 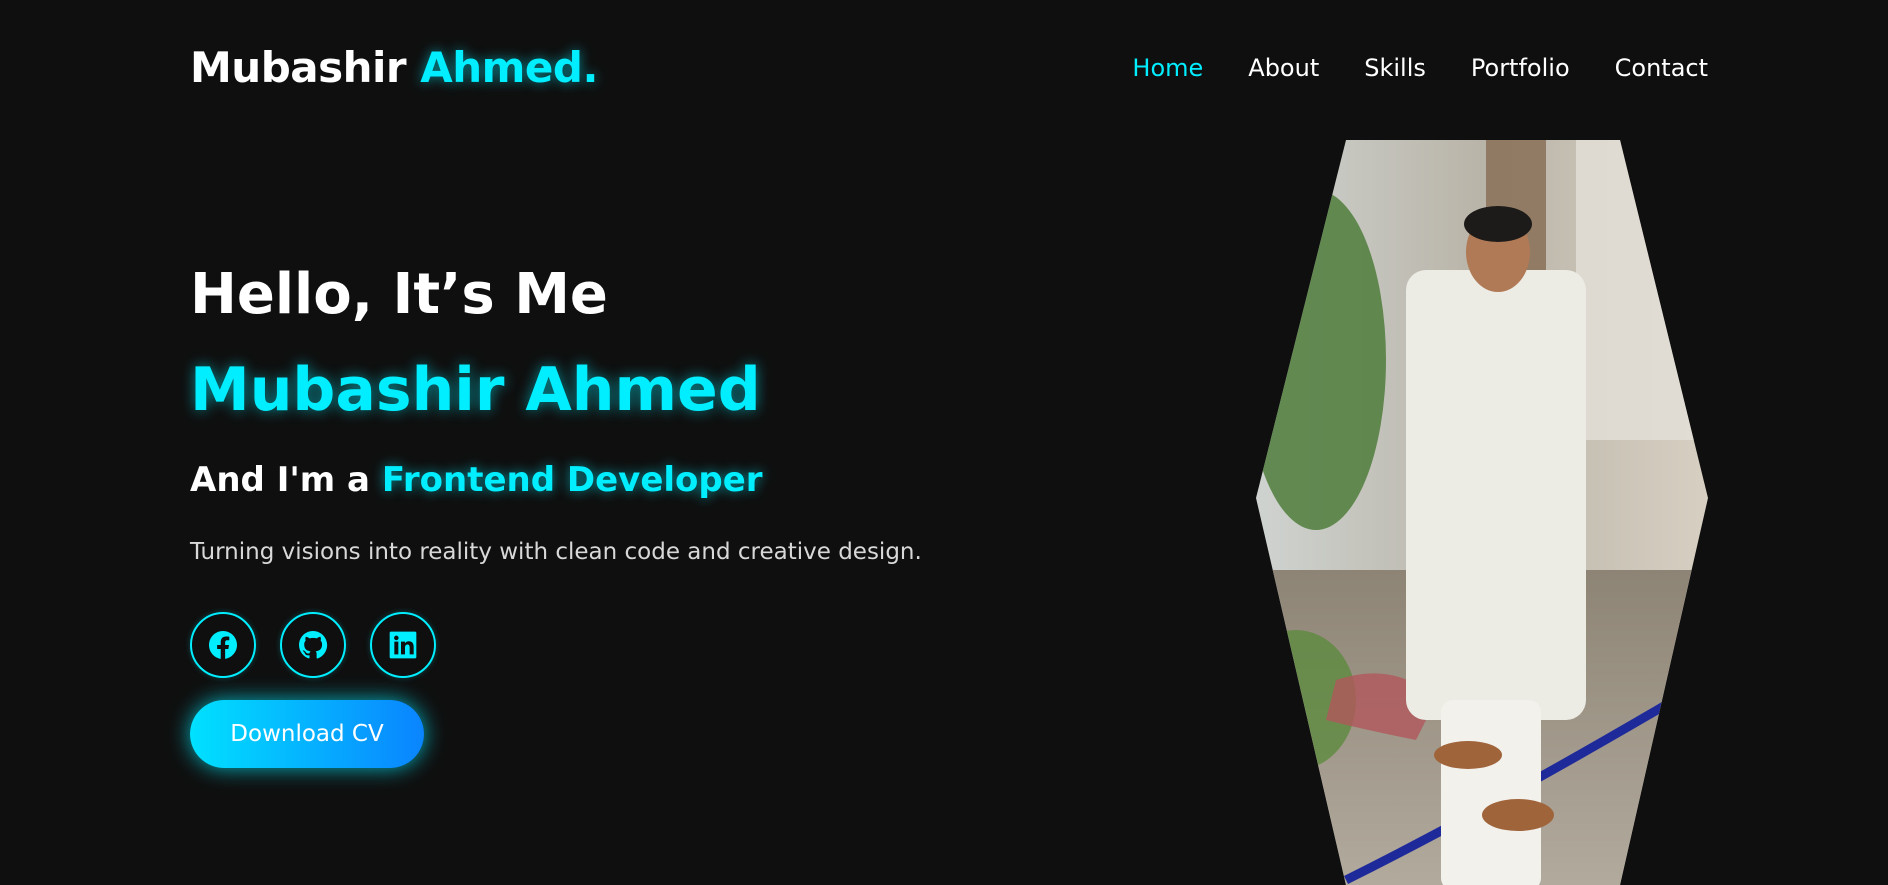 I want to click on hero-role: And I'm a Frontend Developer, so click(x=640, y=480).